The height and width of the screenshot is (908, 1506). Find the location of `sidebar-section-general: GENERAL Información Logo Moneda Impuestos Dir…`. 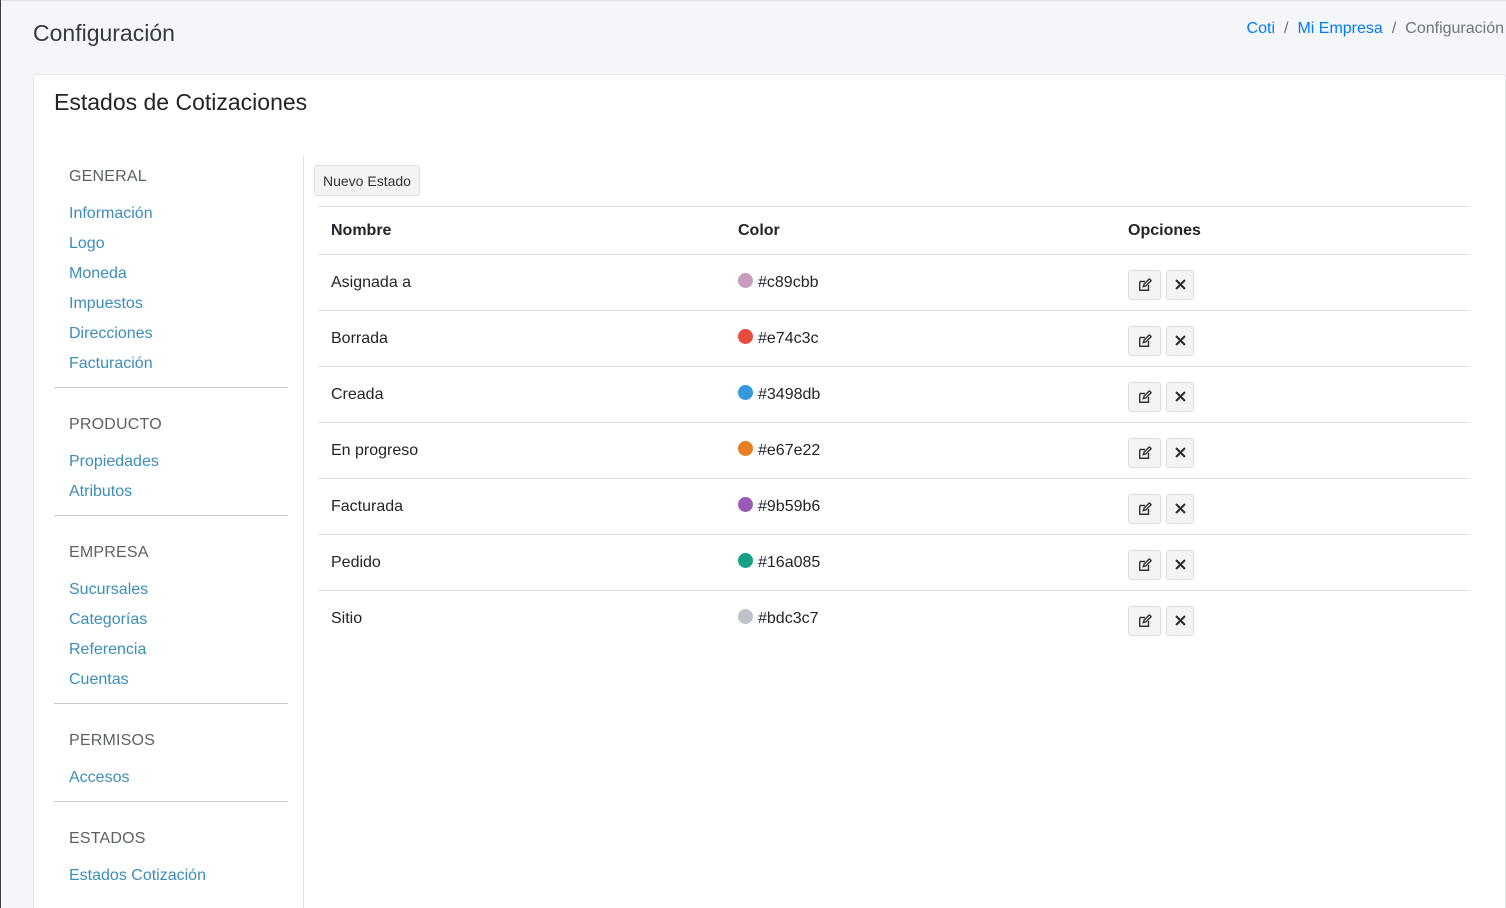

sidebar-section-general: GENERAL Información Logo Moneda Impuestos Dir… is located at coordinates (171, 267).